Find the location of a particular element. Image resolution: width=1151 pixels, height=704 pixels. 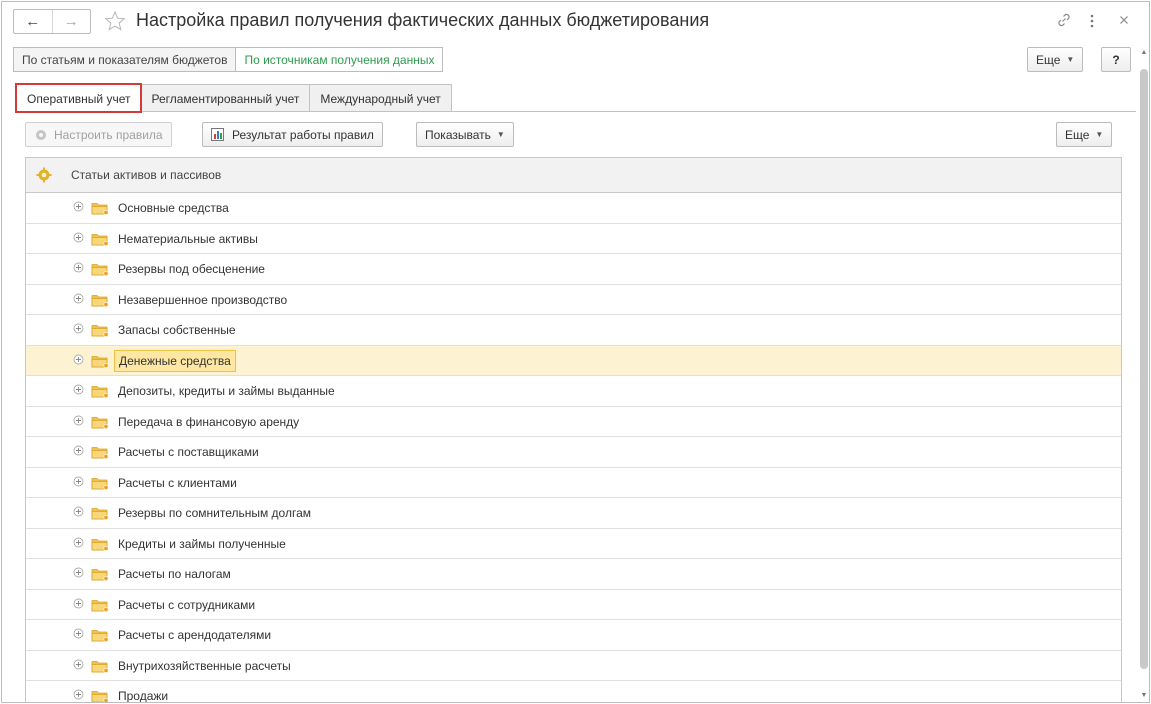

row-label: Передача в финансовую аренду is located at coordinates (209, 421).